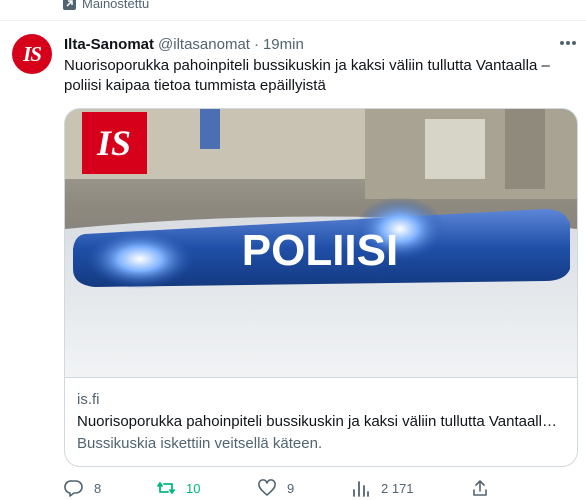  What do you see at coordinates (178, 488) in the screenshot?
I see `retweet-button: 10` at bounding box center [178, 488].